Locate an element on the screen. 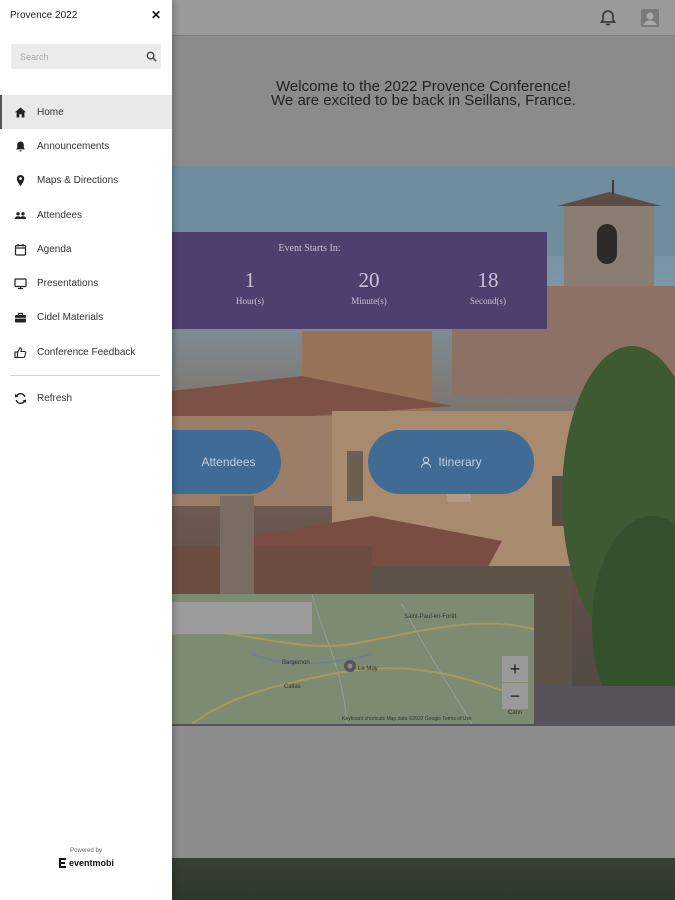 Image resolution: width=675 pixels, height=900 pixels. countdown-minutes: 20 Minute(s) is located at coordinates (369, 287).